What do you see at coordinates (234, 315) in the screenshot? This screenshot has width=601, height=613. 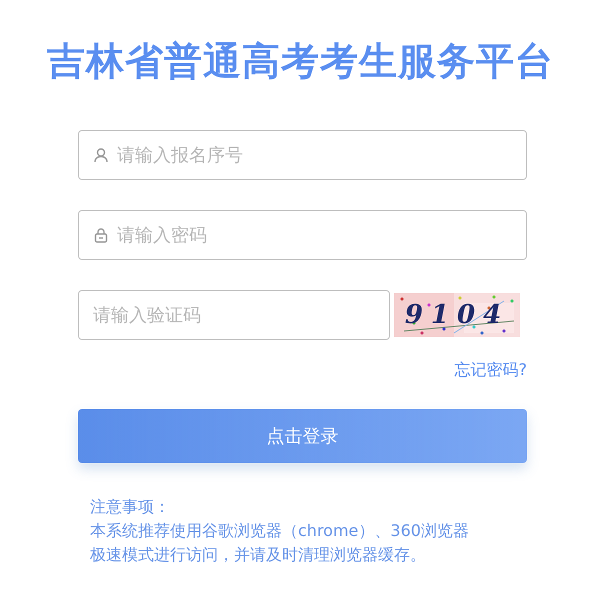 I see `captcha-field: 请输入验证码` at bounding box center [234, 315].